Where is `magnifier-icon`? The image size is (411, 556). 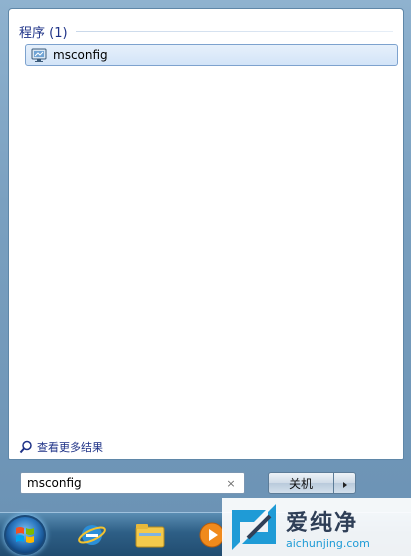 magnifier-icon is located at coordinates (26, 447).